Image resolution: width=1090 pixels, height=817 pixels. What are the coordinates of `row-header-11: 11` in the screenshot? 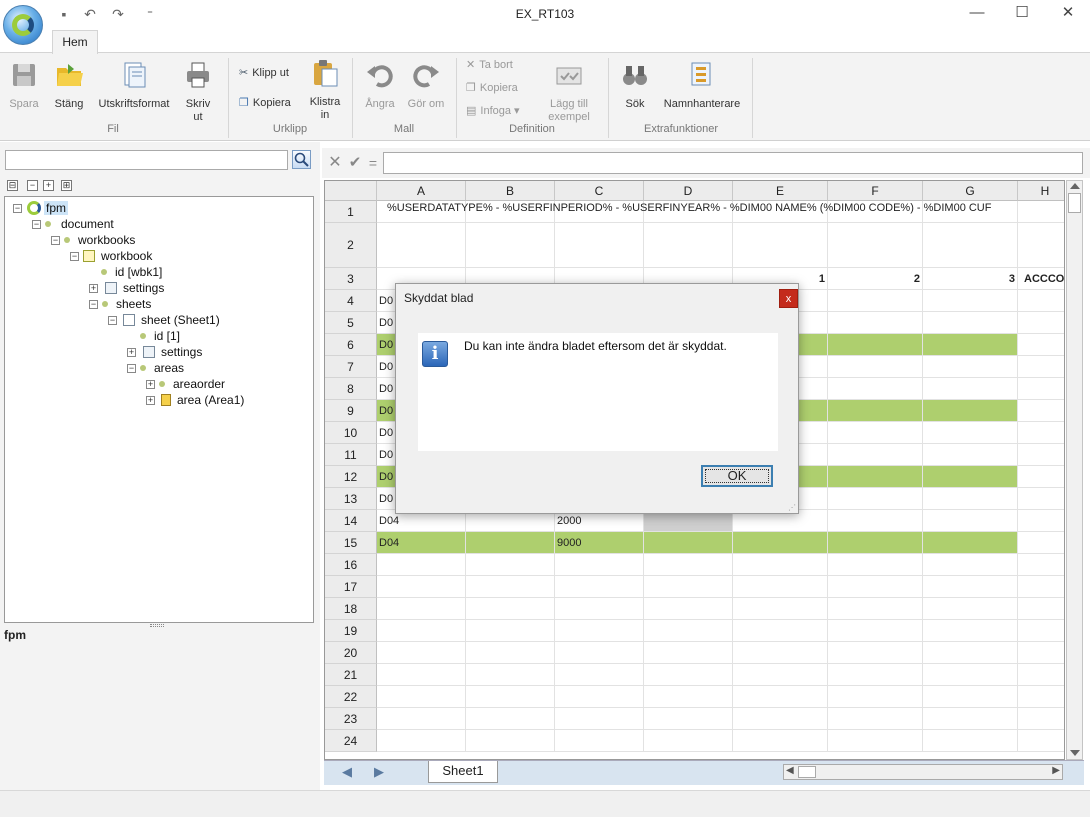 It's located at (351, 455).